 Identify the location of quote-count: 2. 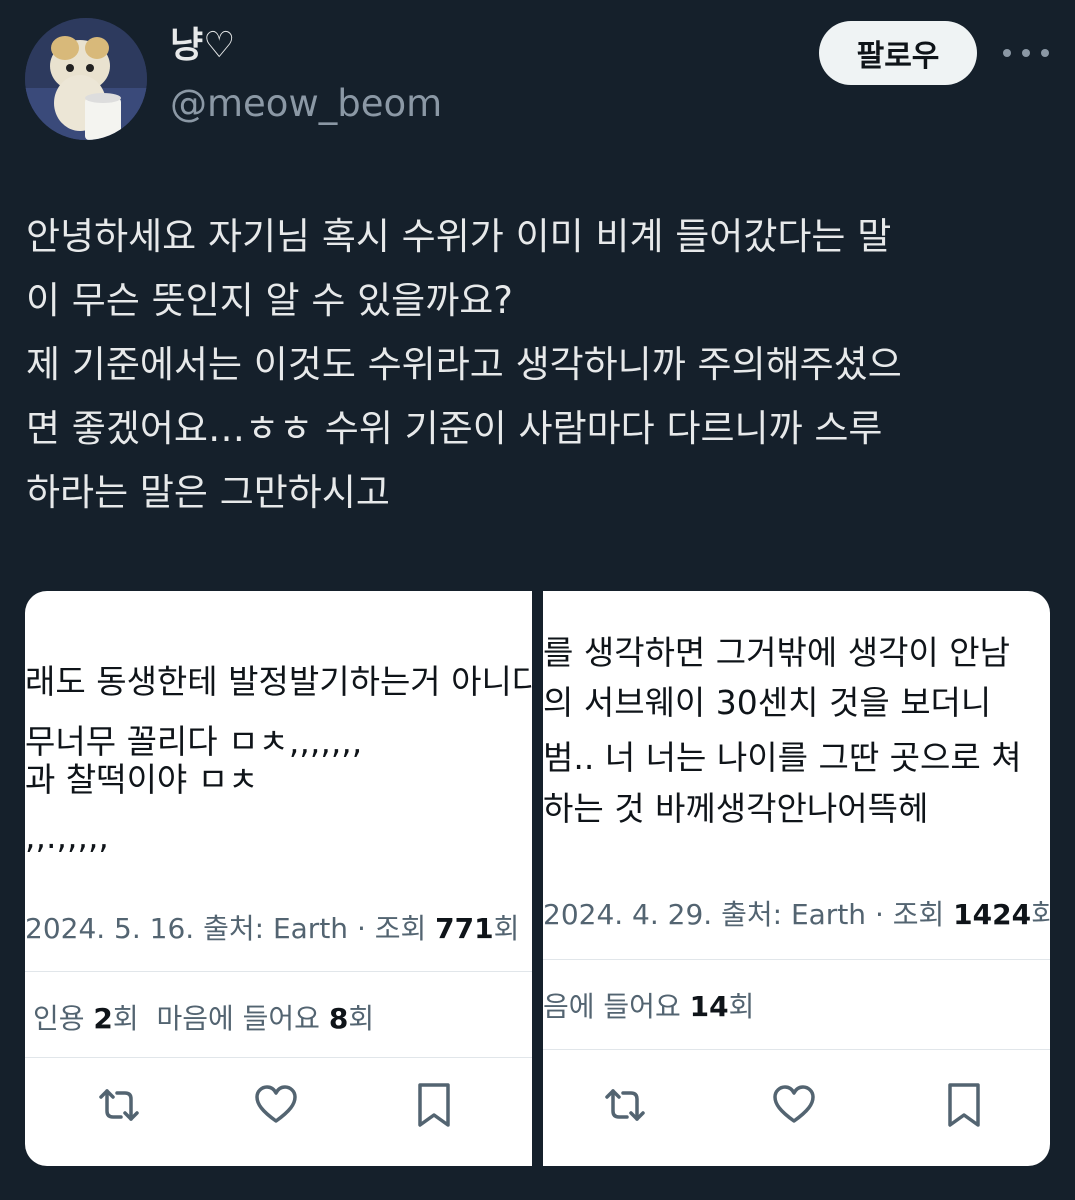
(103, 1018).